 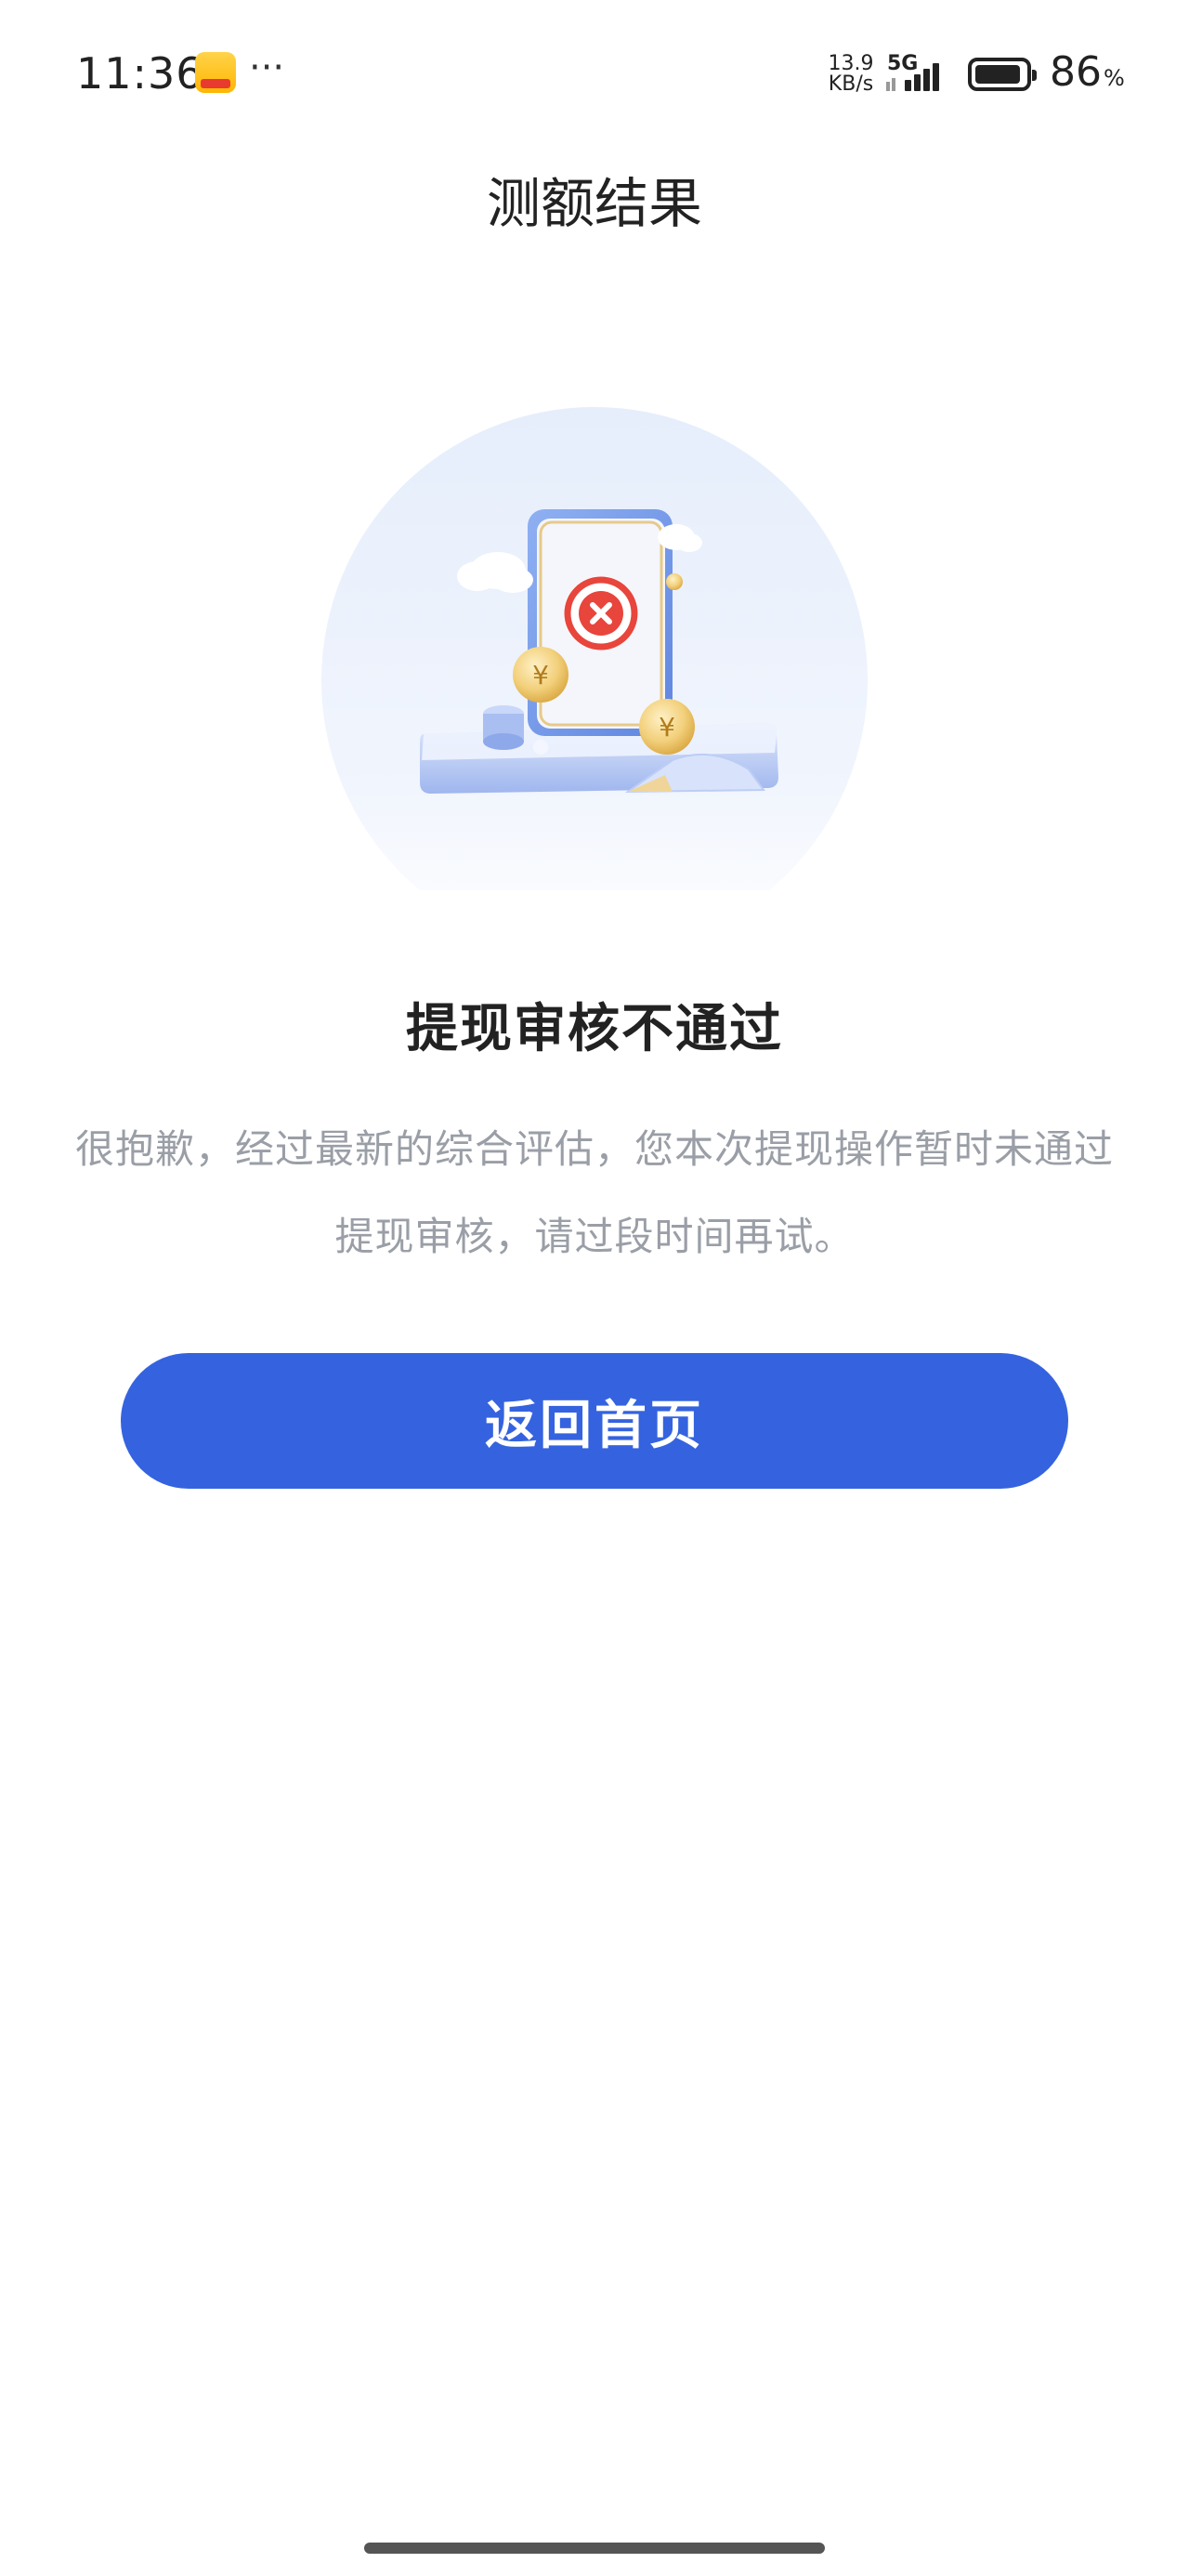 I want to click on more-notifications-icon: ···, so click(x=267, y=67).